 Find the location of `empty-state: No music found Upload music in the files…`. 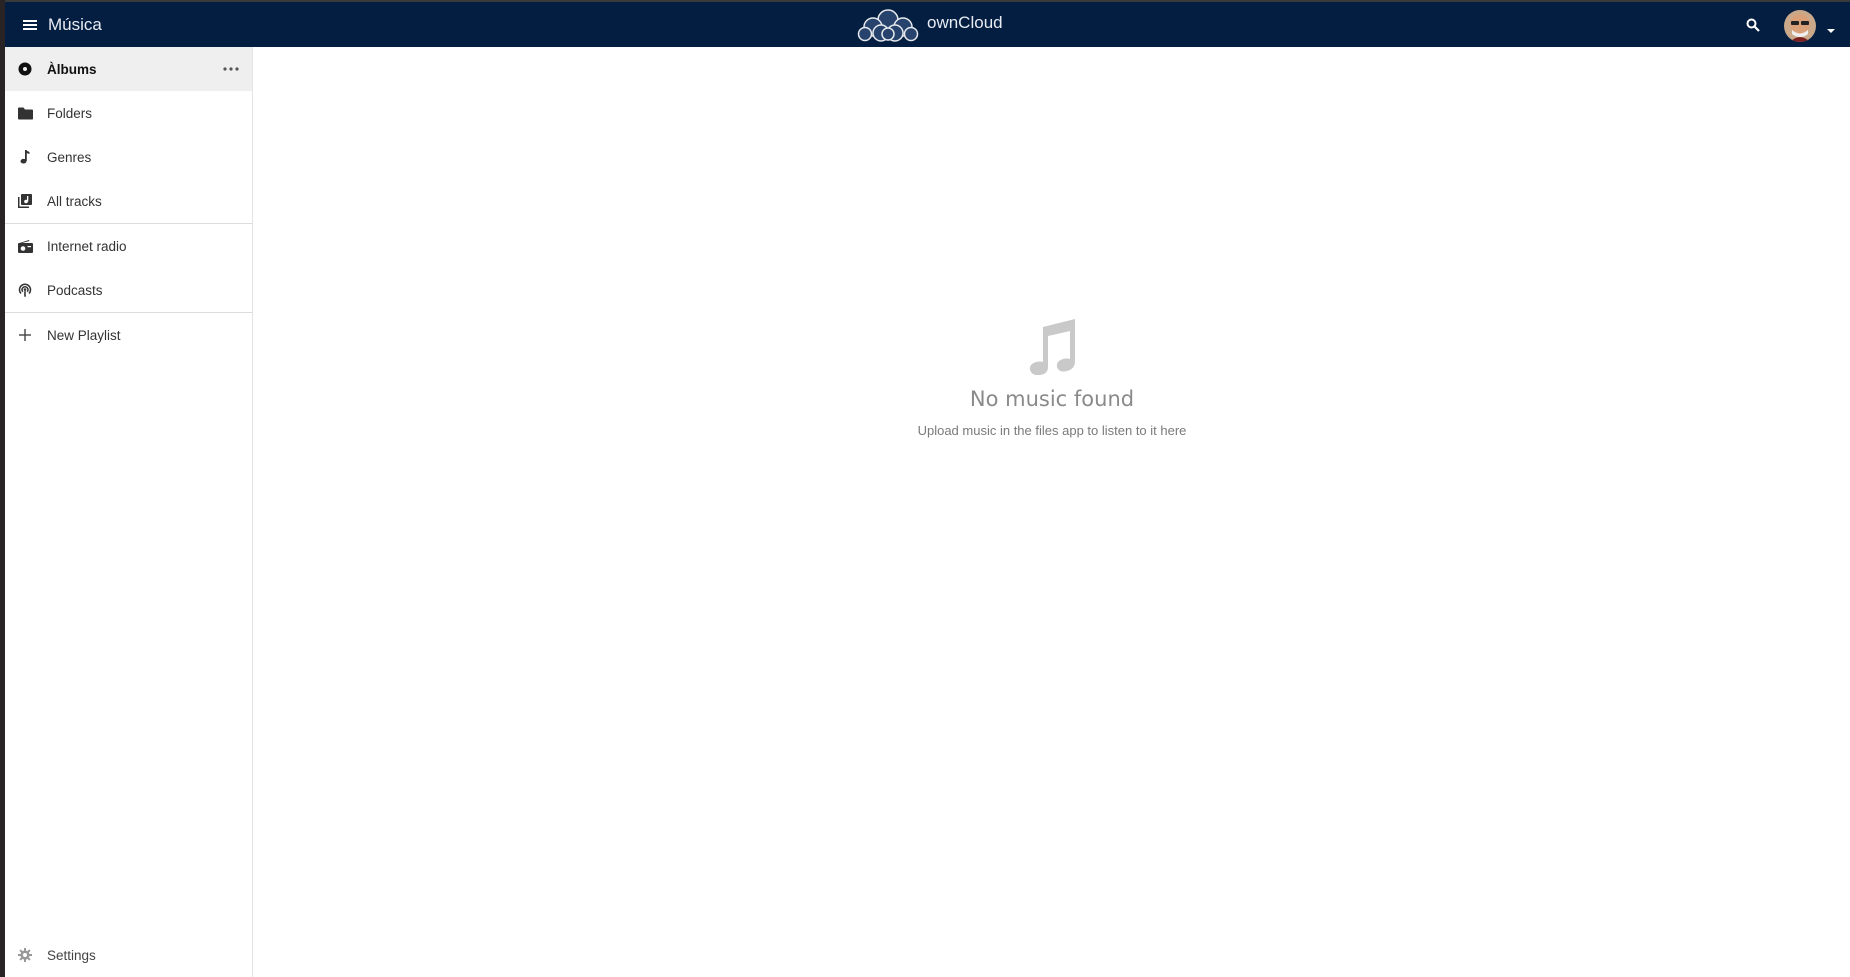

empty-state: No music found Upload music in the files… is located at coordinates (1052, 377).